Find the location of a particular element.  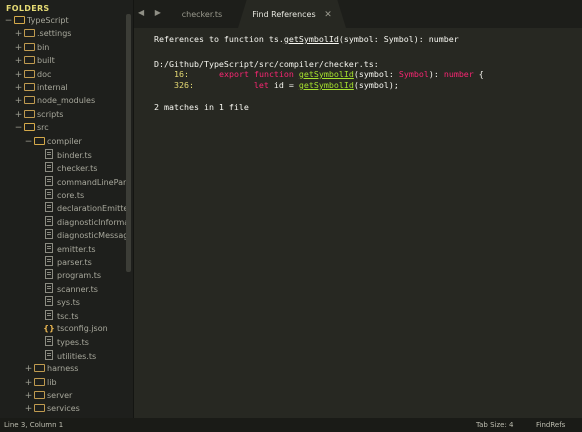

tree-file: core.ts is located at coordinates (63, 194).